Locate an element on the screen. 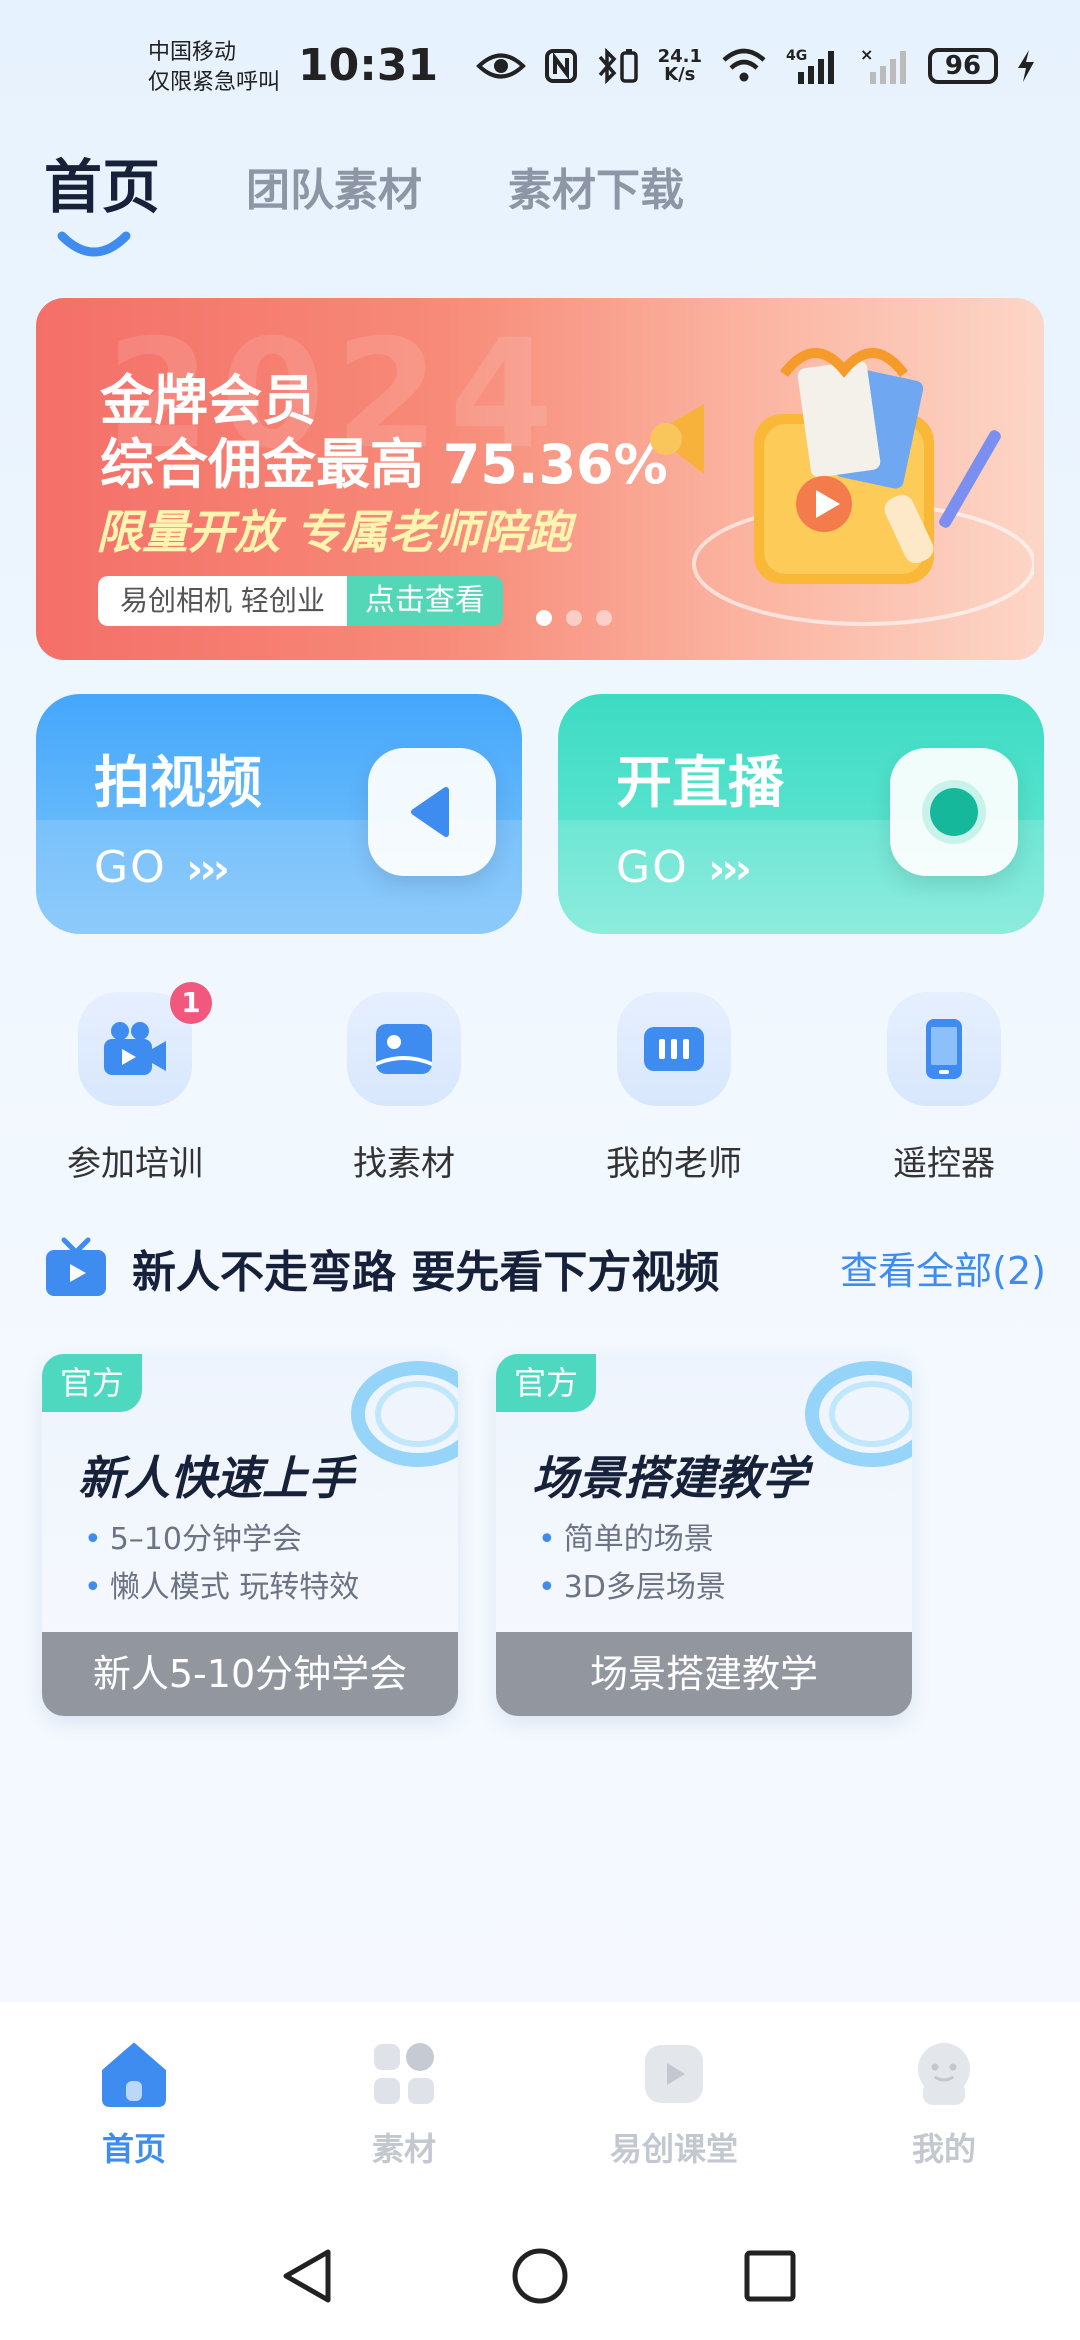 This screenshot has height=2340, width=1080. home-icon is located at coordinates (134, 2074).